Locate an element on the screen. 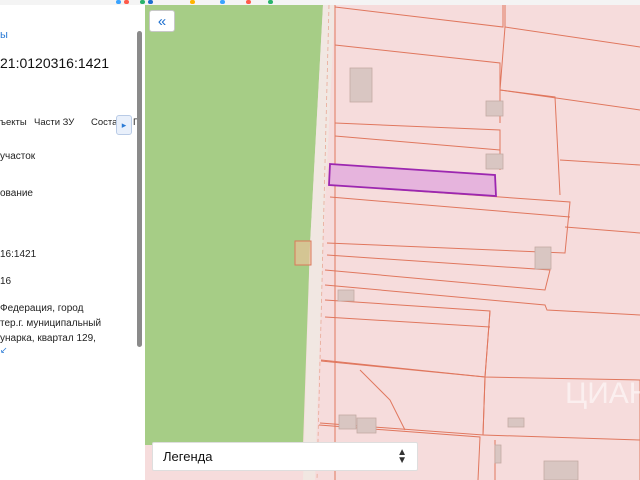  field-cadastral-number: 16:1421 is located at coordinates (18, 254).